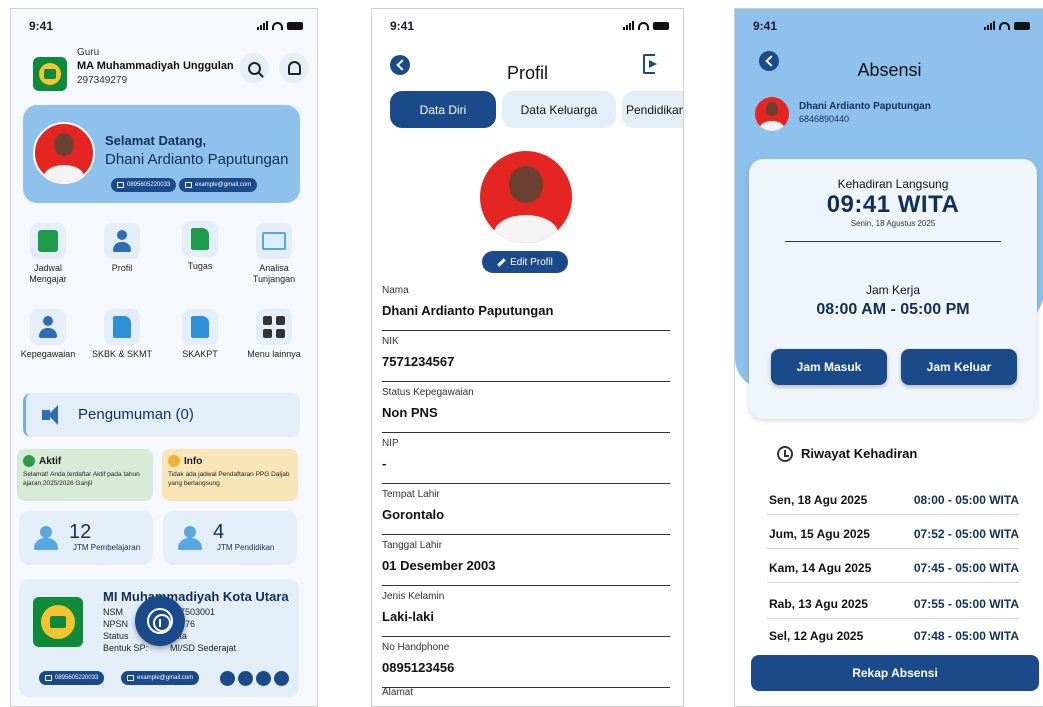 This screenshot has width=1043, height=707. Describe the element at coordinates (193, 461) in the screenshot. I see `info-title: Info` at that location.